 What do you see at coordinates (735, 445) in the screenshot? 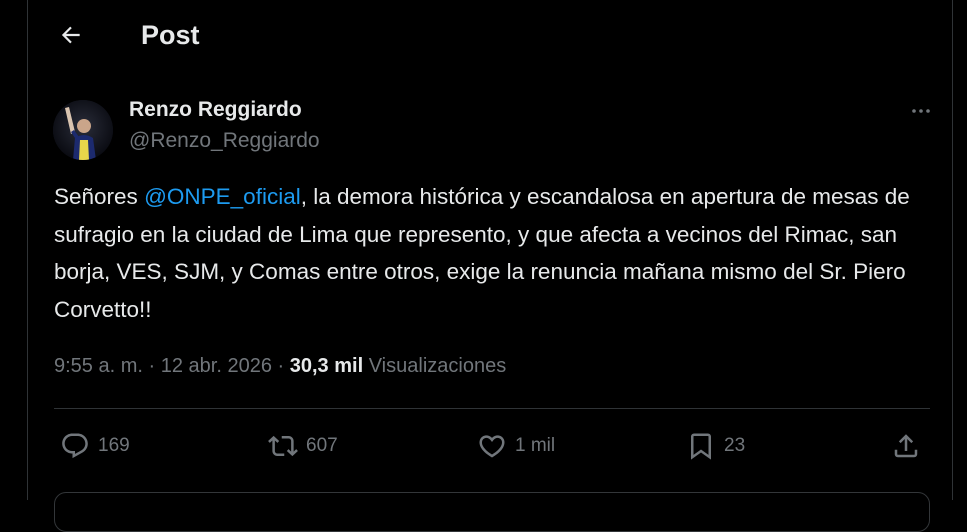
I see `bookmark-count: 23` at bounding box center [735, 445].